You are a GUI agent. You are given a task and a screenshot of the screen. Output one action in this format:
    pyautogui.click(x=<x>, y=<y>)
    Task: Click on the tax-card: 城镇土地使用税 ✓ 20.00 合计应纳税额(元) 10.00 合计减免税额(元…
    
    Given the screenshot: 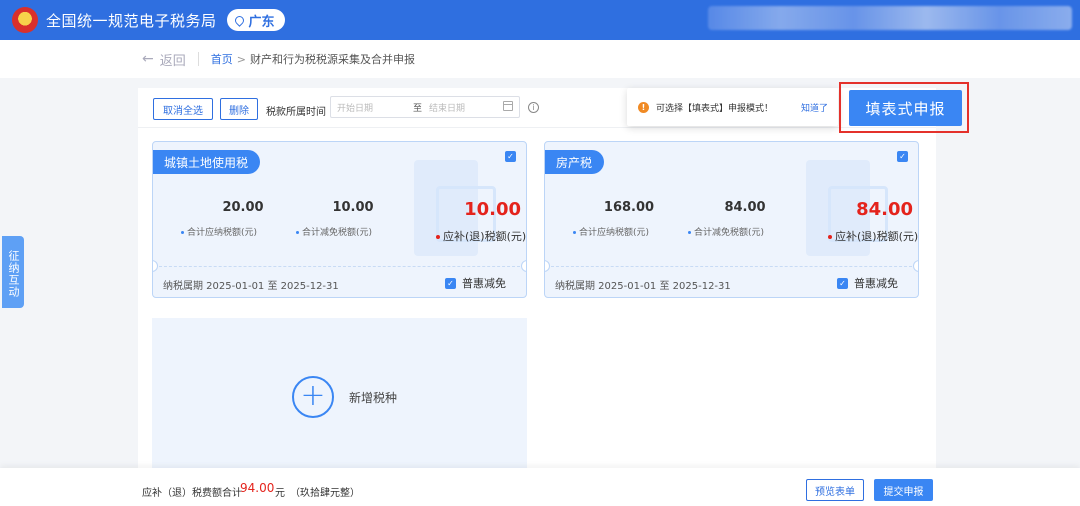 What is the action you would take?
    pyautogui.click(x=339, y=219)
    